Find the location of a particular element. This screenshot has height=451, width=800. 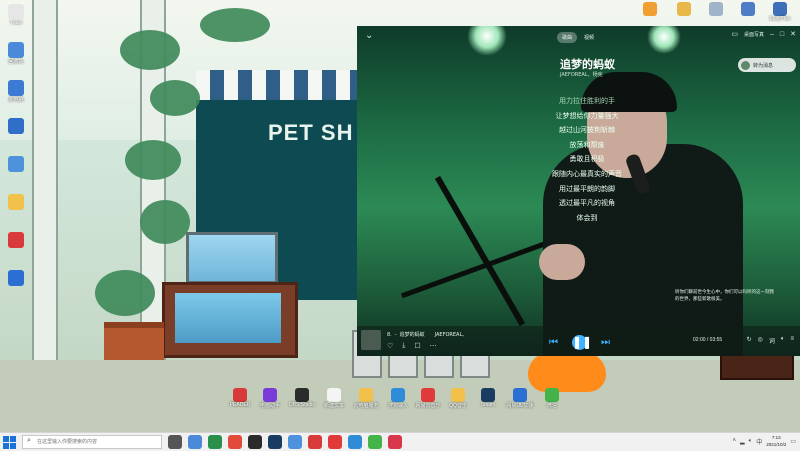

next-track-icon: ⏭ is located at coordinates (605, 342).